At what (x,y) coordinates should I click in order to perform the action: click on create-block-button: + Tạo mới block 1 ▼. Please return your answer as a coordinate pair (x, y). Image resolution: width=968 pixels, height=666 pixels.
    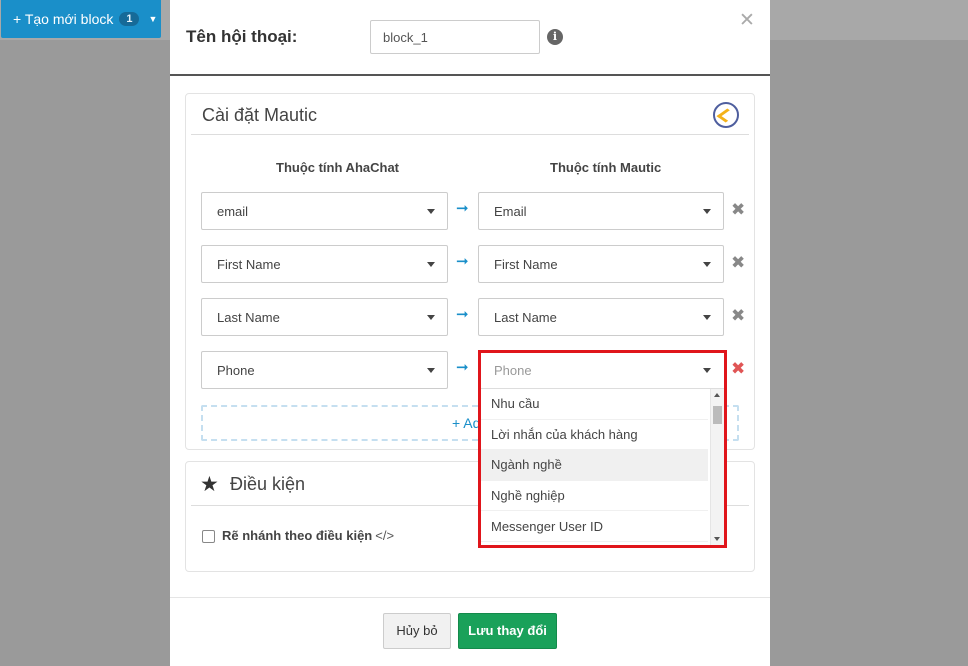
    Looking at the image, I should click on (81, 19).